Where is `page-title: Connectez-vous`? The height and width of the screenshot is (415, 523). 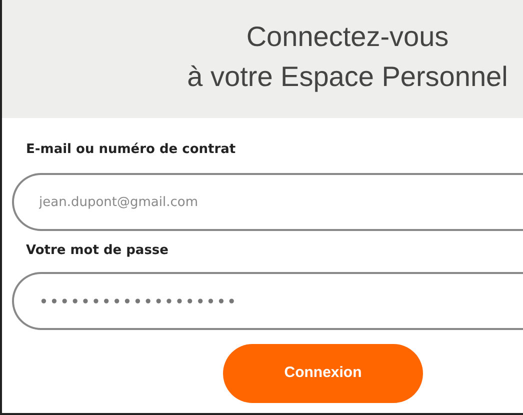 page-title: Connectez-vous is located at coordinates (347, 37).